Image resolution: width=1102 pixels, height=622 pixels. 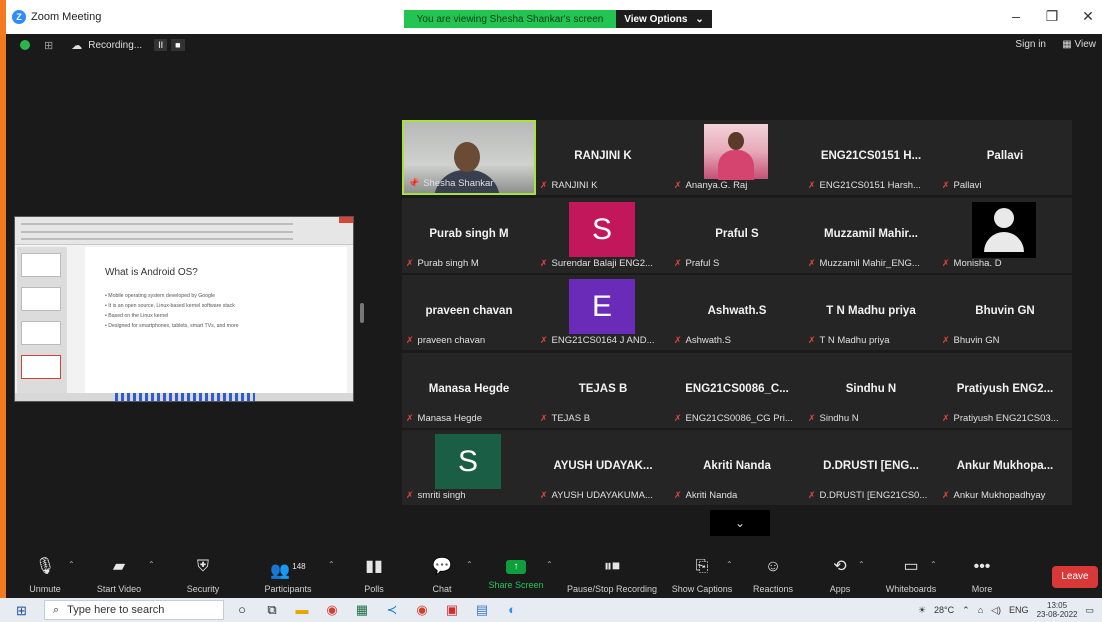 What do you see at coordinates (1052, 16) in the screenshot?
I see `maximize-button: ❐` at bounding box center [1052, 16].